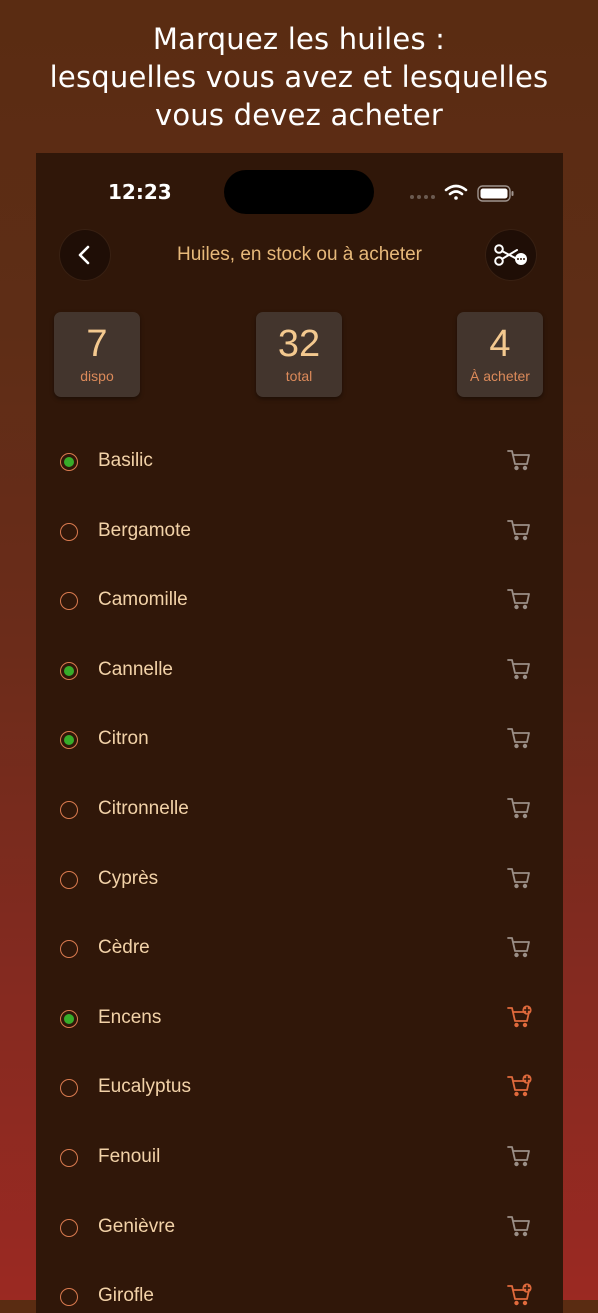 The image size is (598, 1313). I want to click on oil-row: Citron, so click(299, 740).